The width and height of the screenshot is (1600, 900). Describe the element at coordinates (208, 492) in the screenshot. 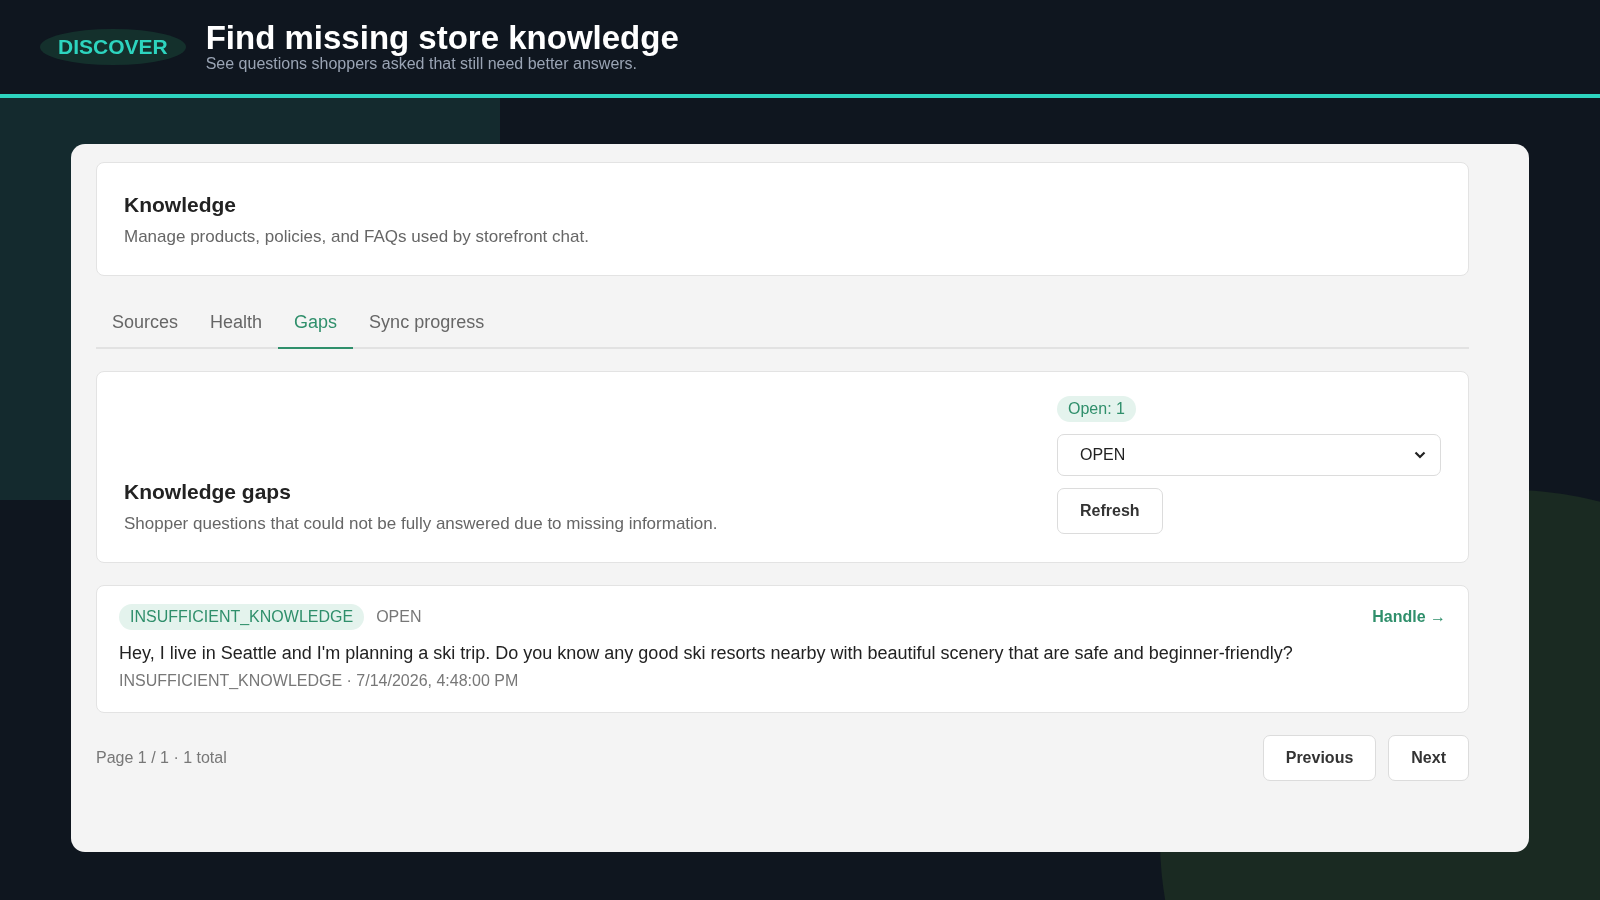

I see `panel-title: Knowledge gaps` at that location.